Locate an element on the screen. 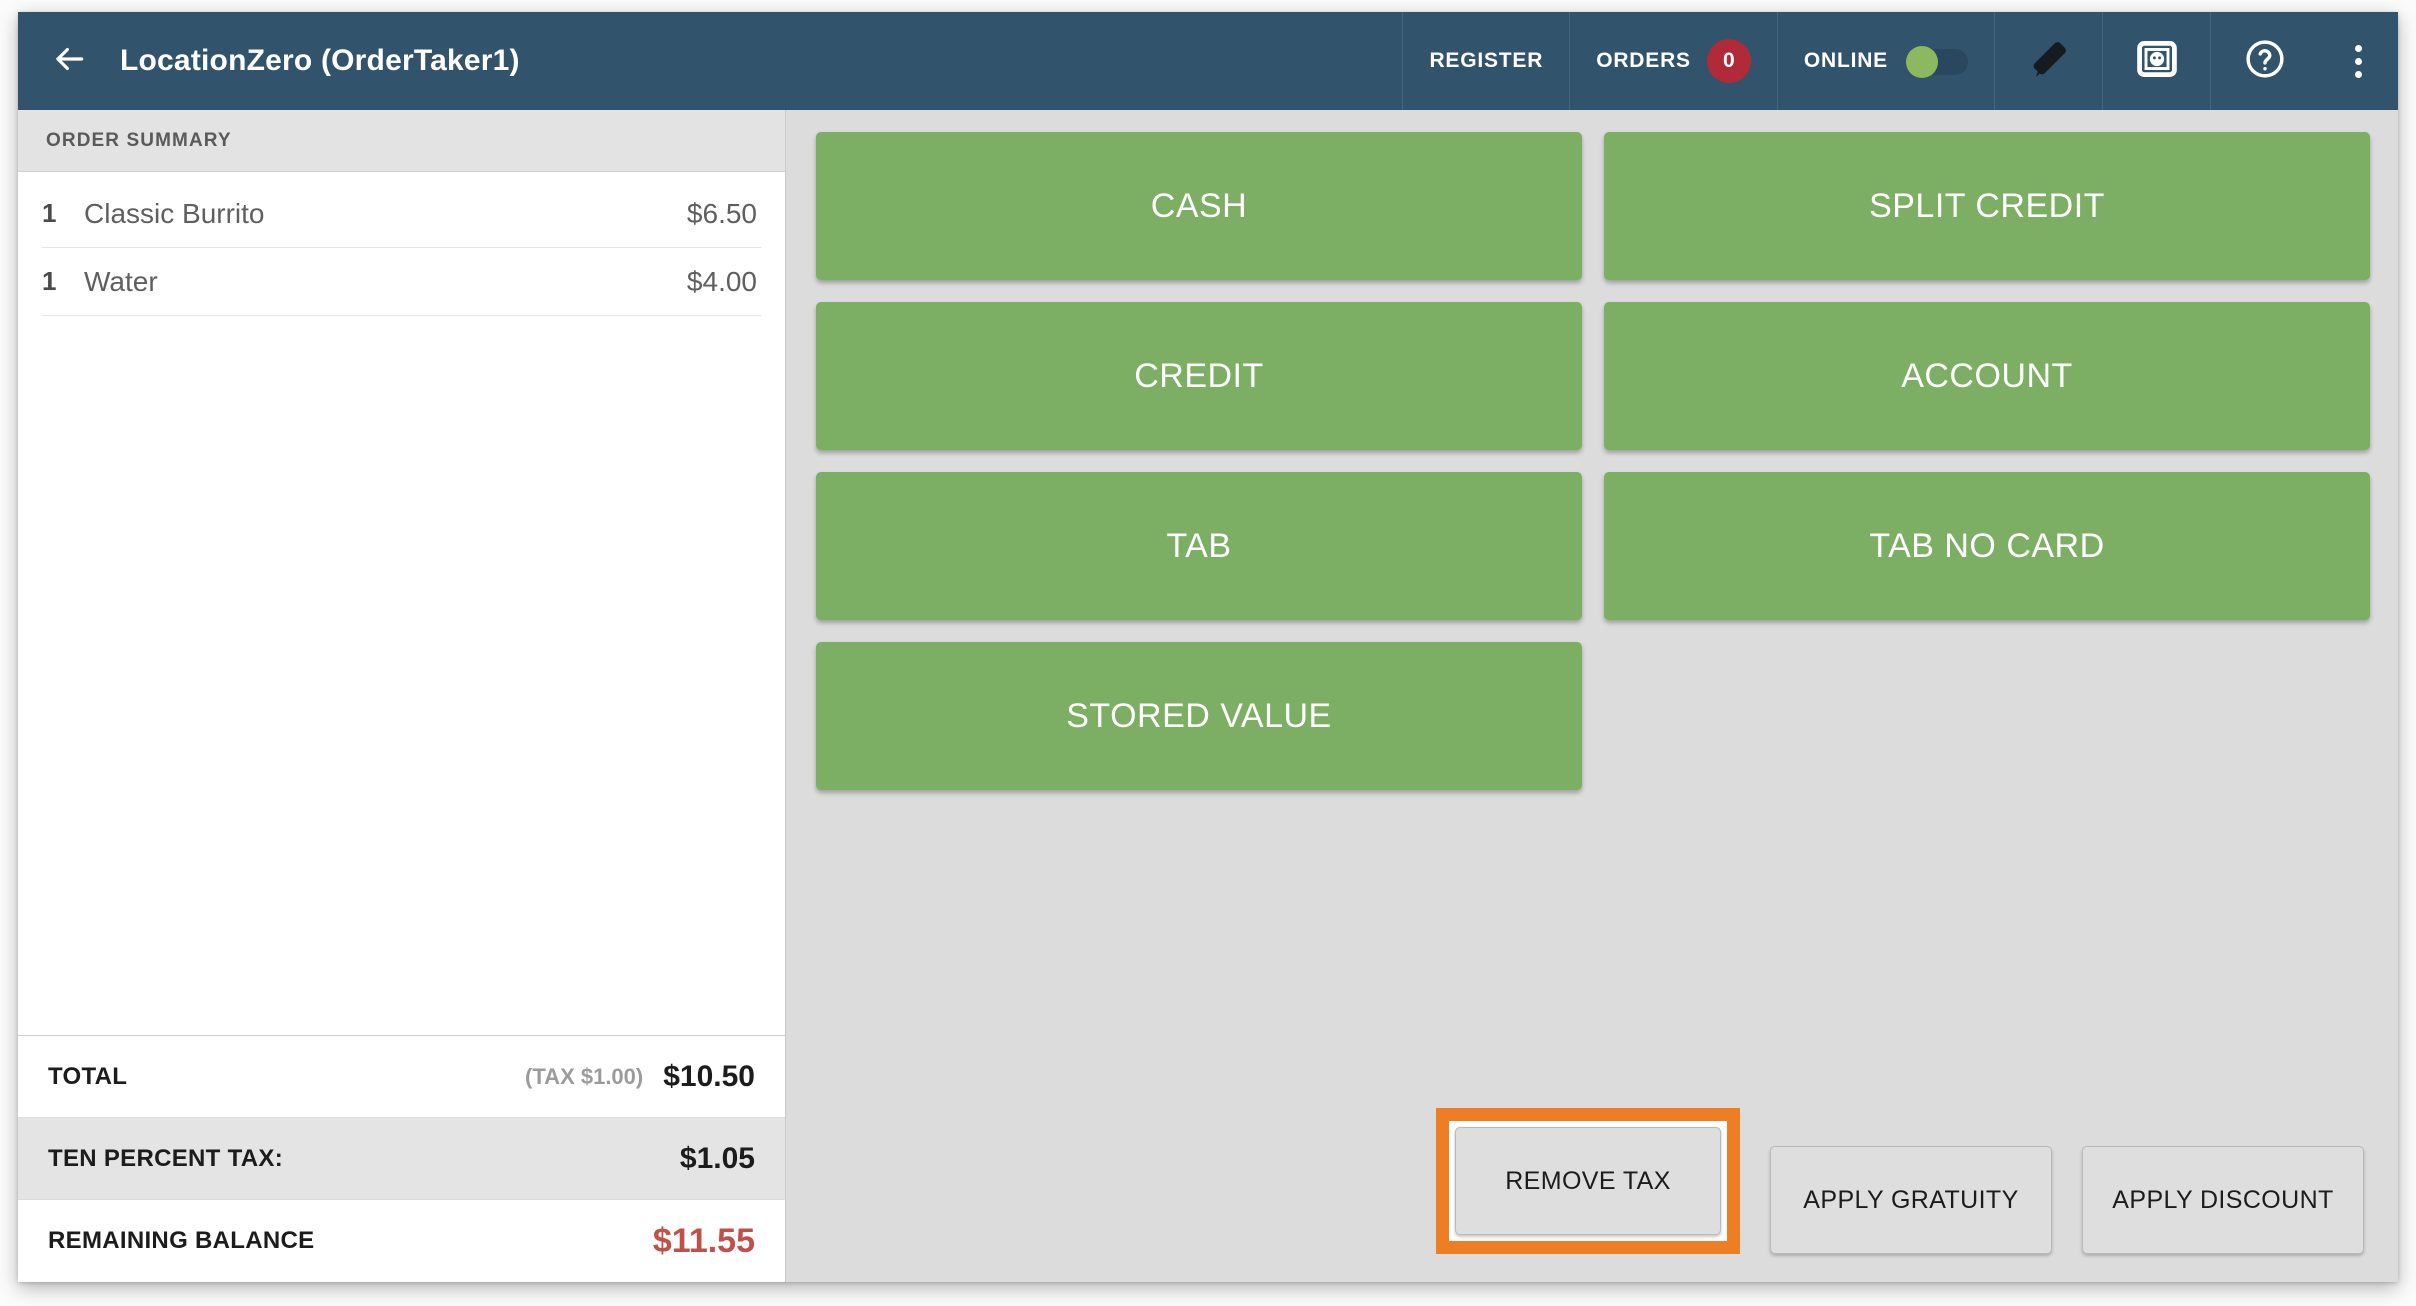 Image resolution: width=2416 pixels, height=1306 pixels. tax-value: $1.05 is located at coordinates (717, 1158).